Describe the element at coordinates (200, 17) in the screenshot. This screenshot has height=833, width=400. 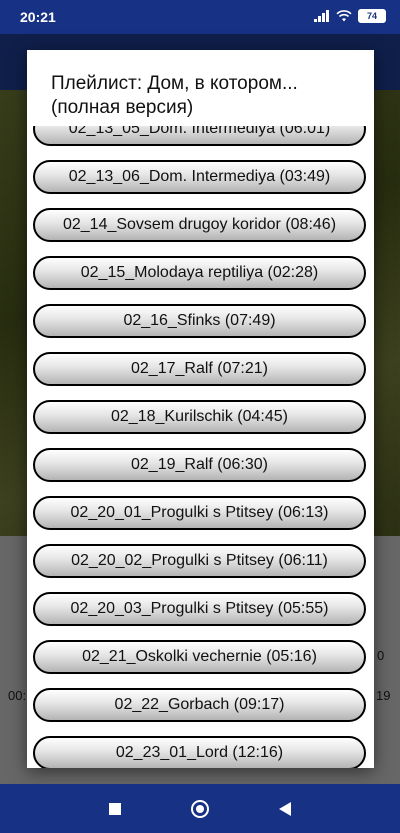
I see `status-bar: 20:21 74` at that location.